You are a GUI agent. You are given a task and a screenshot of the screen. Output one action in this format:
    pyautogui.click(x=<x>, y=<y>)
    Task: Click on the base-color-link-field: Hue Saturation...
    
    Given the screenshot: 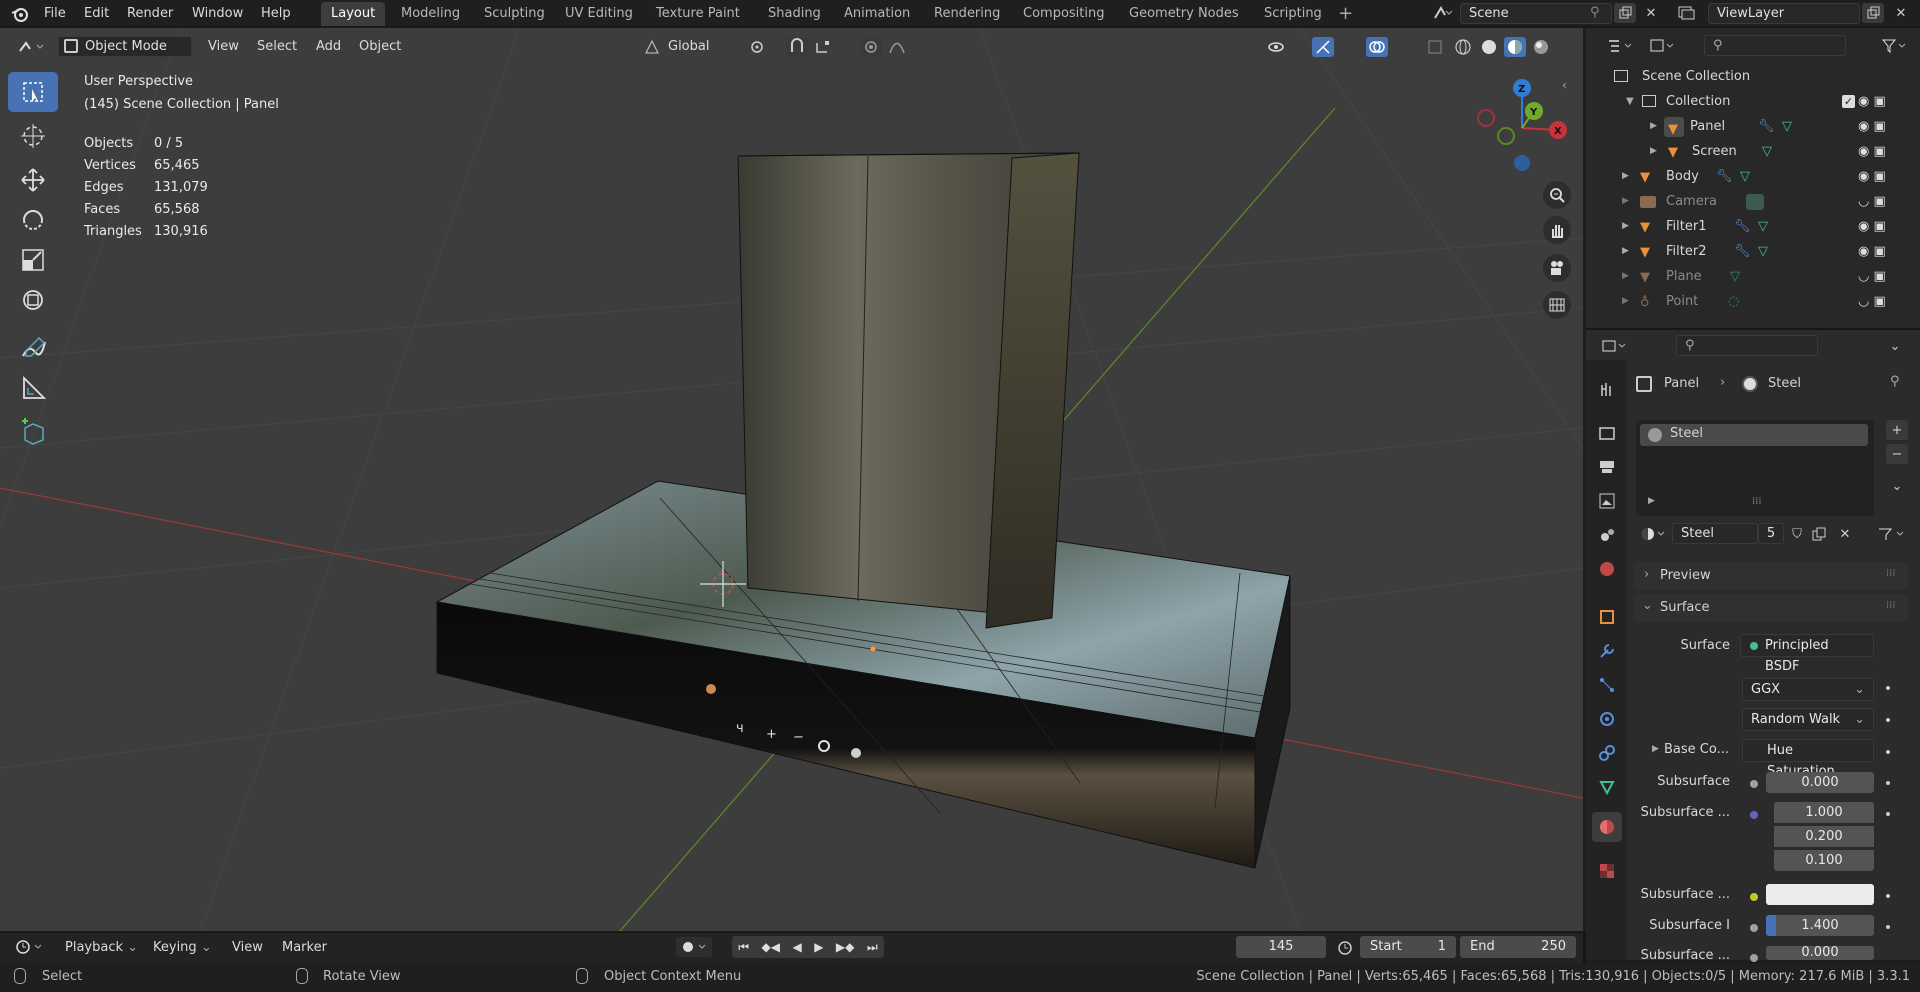 What is the action you would take?
    pyautogui.click(x=1808, y=759)
    